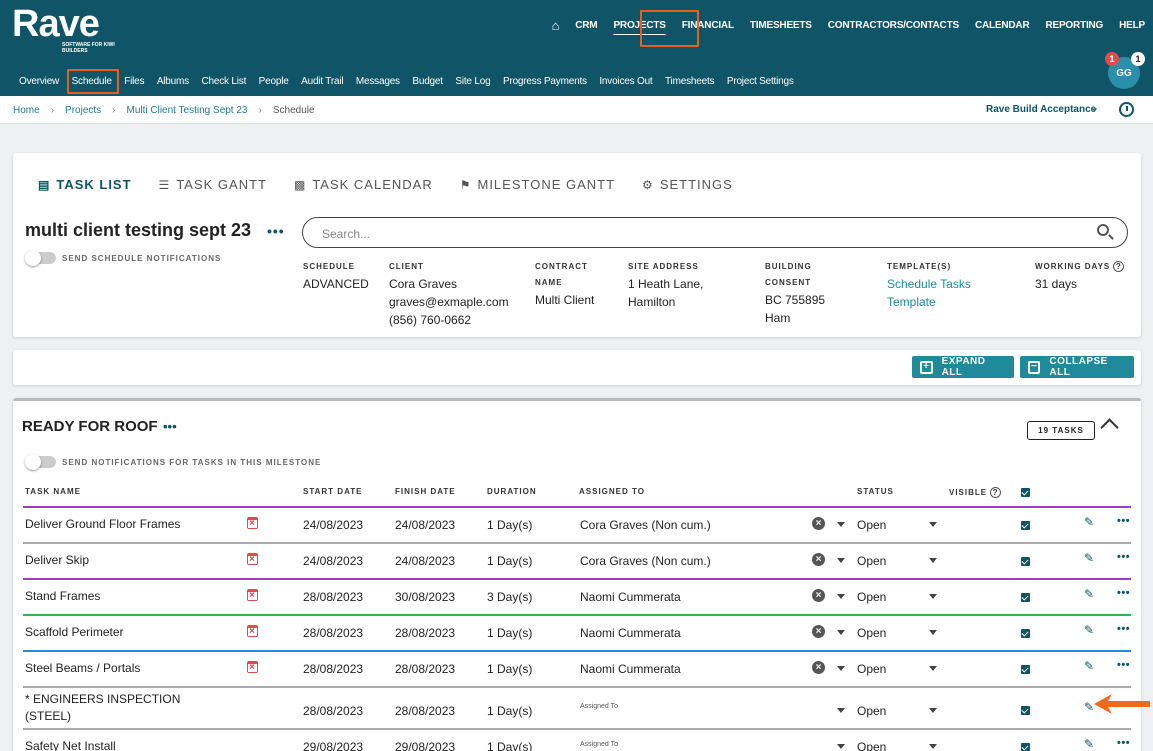 The image size is (1153, 751). What do you see at coordinates (40, 258) in the screenshot?
I see `schedule-notifications-toggle` at bounding box center [40, 258].